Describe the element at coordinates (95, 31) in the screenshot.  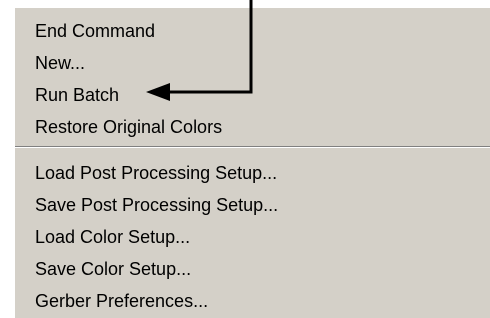
I see `menu-item-end-command: End Command` at that location.